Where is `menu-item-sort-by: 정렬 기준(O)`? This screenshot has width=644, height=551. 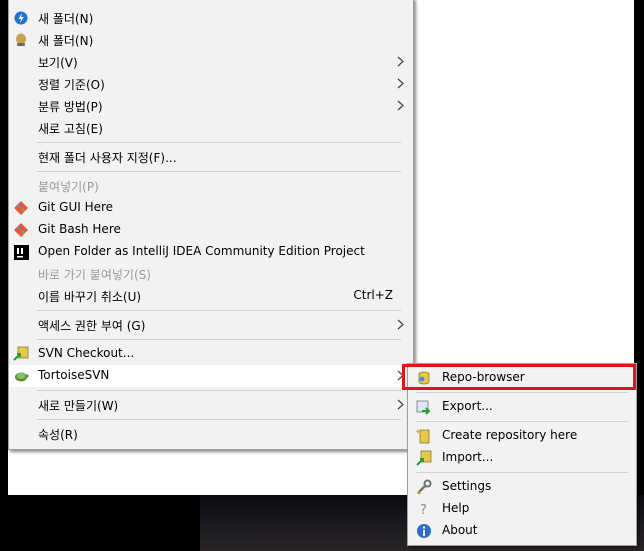
menu-item-sort-by: 정렬 기준(O) is located at coordinates (211, 84).